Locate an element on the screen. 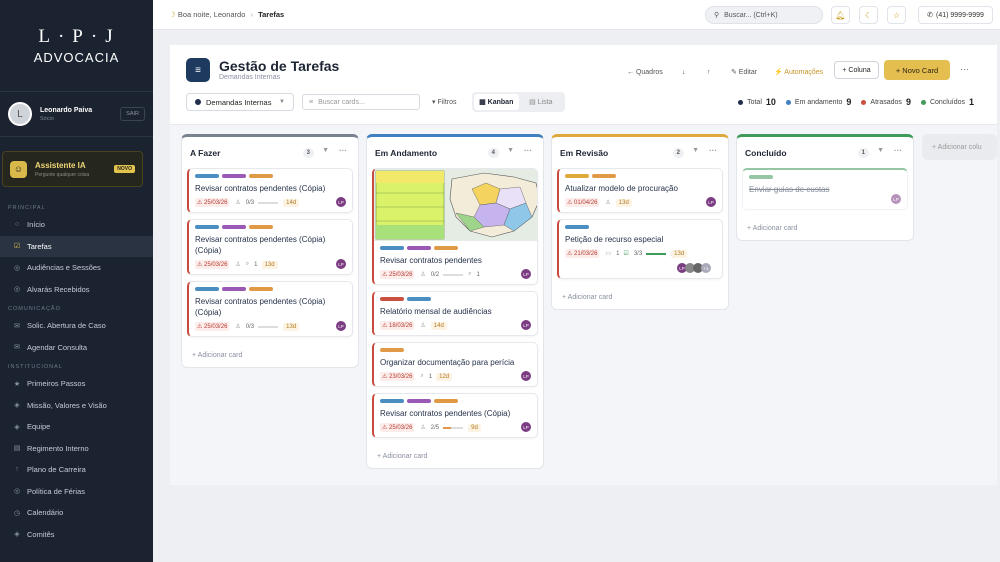  checklist-progress is located at coordinates (268, 202).